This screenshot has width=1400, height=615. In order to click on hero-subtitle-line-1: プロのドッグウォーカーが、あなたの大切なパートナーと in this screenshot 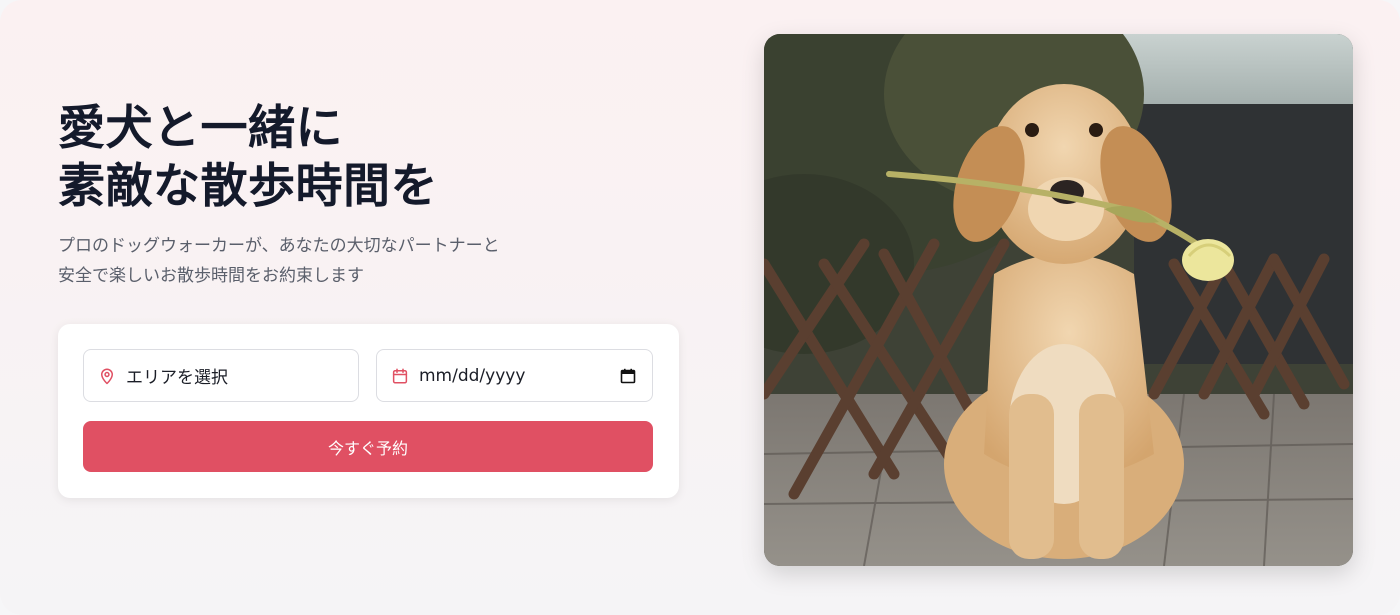, I will do `click(279, 246)`.